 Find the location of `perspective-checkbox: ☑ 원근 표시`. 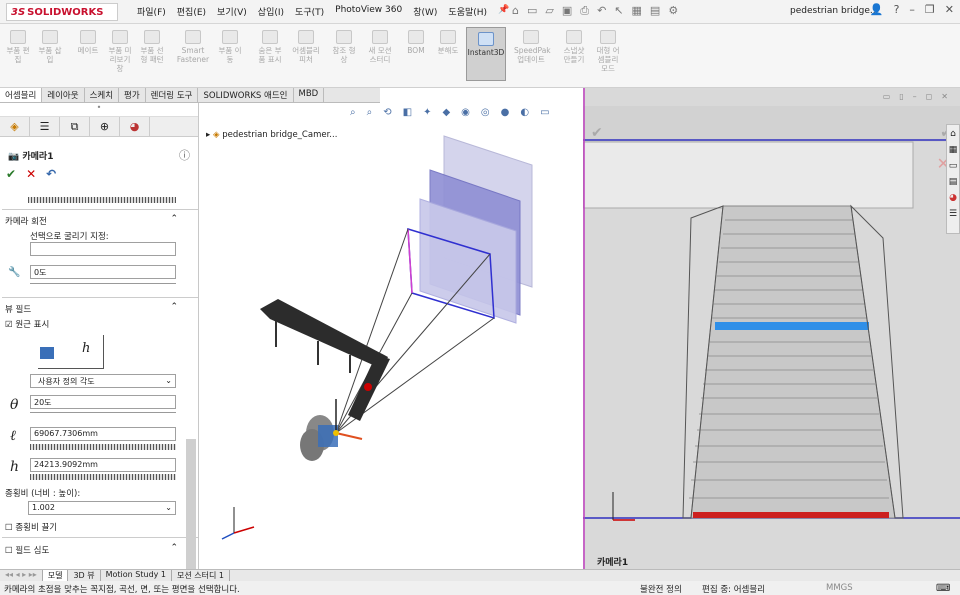

perspective-checkbox: ☑ 원근 표시 is located at coordinates (27, 324).